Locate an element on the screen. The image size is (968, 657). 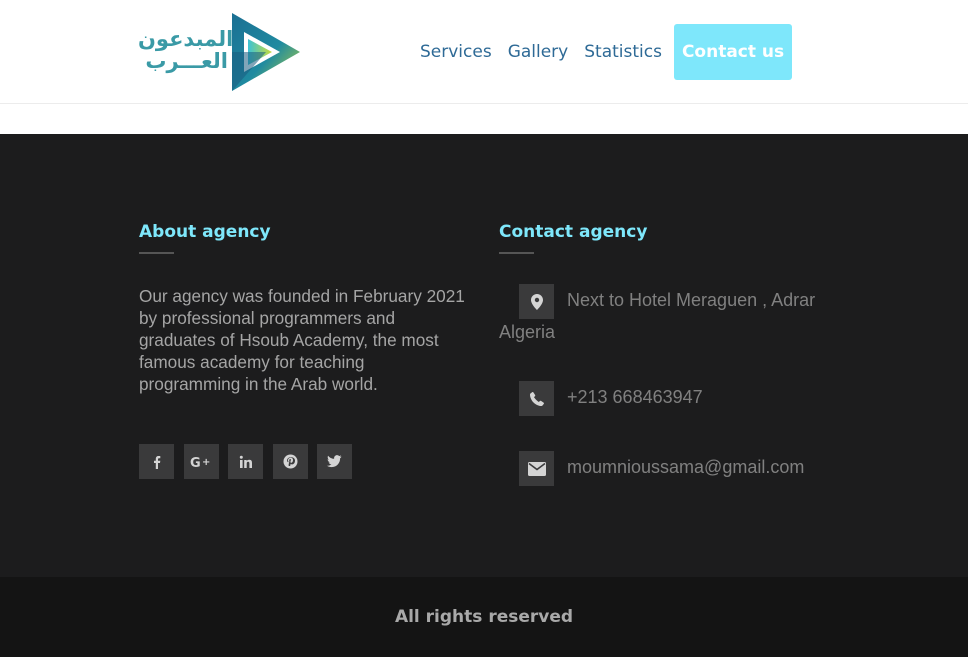
contact-divider is located at coordinates (516, 253).